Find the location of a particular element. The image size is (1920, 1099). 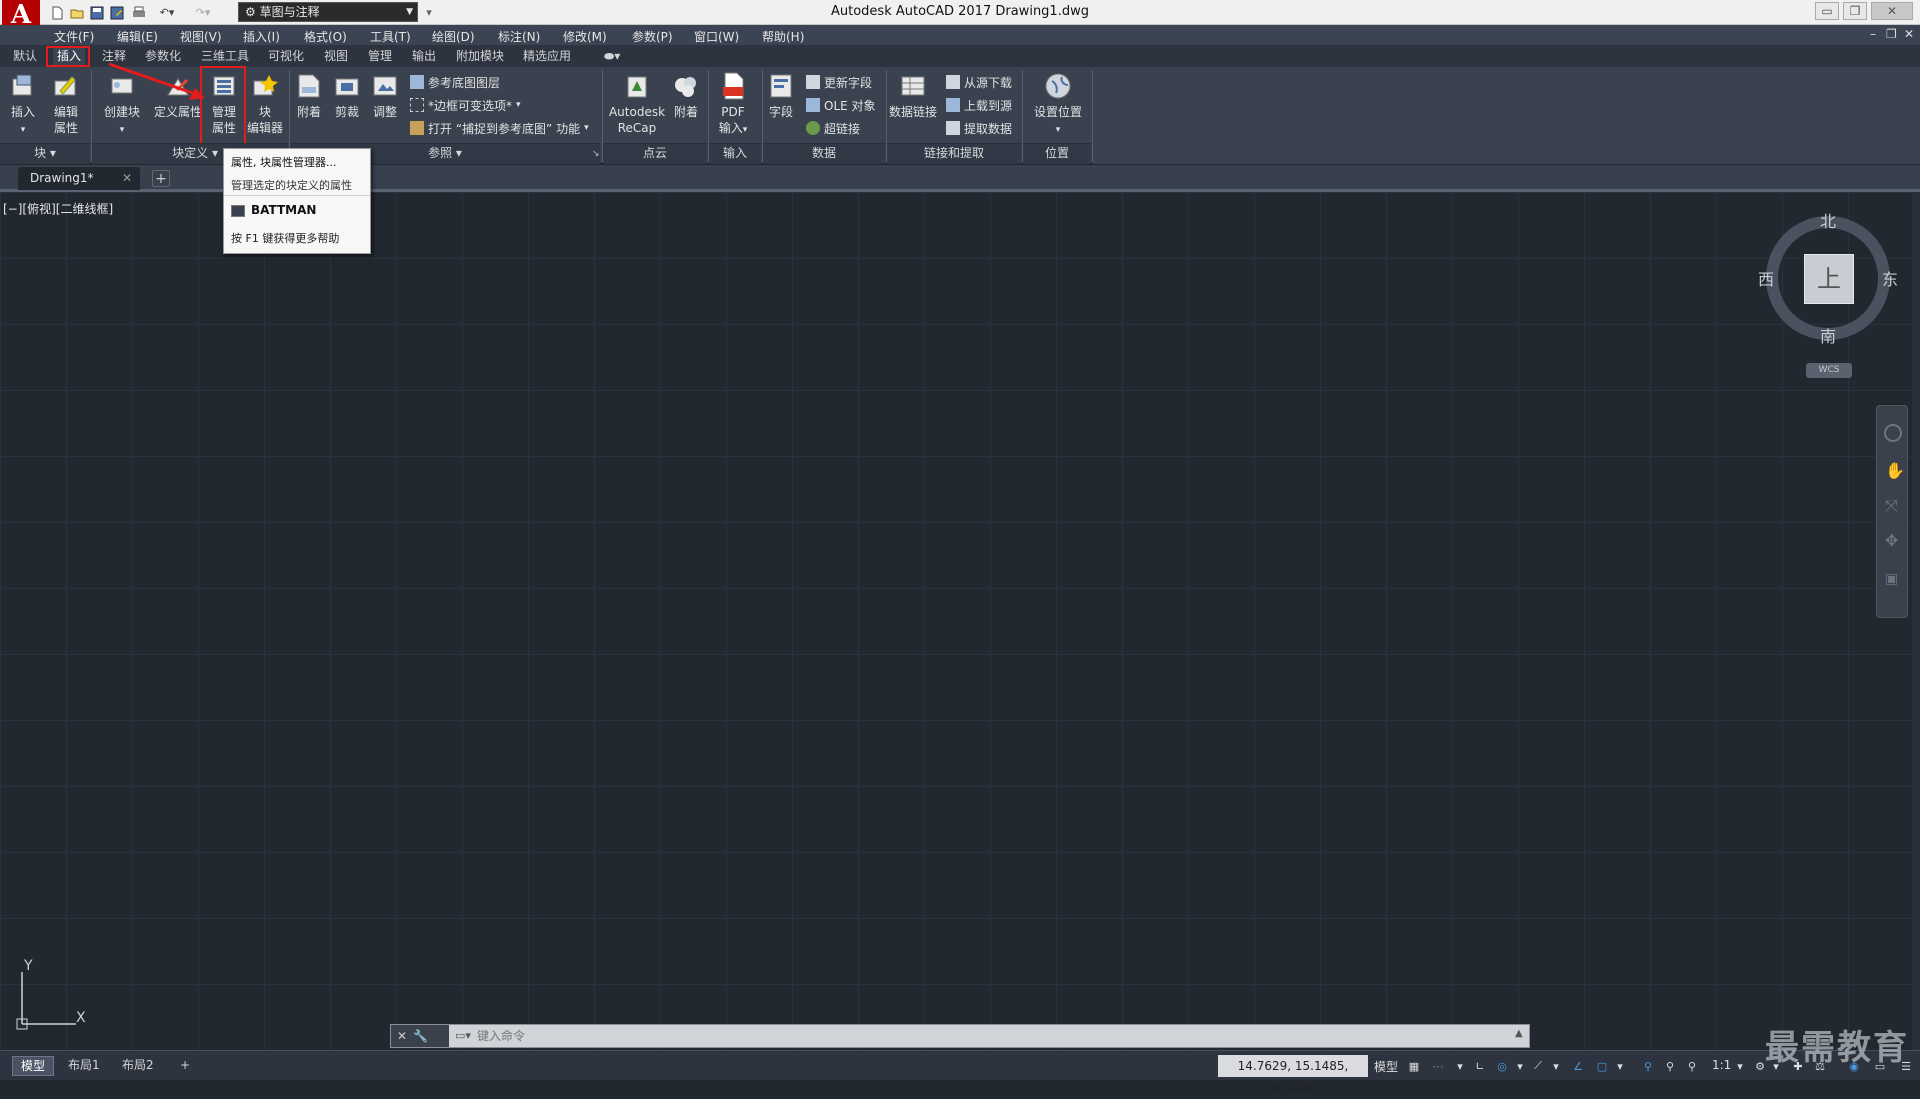

field-button: 字段 is located at coordinates (781, 95).